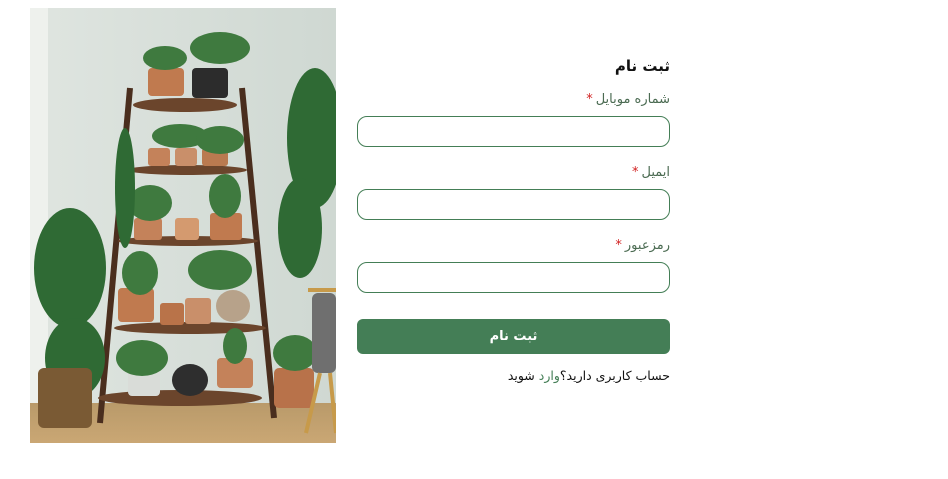  What do you see at coordinates (513, 100) in the screenshot?
I see `mobile-label: شماره موبایل*` at bounding box center [513, 100].